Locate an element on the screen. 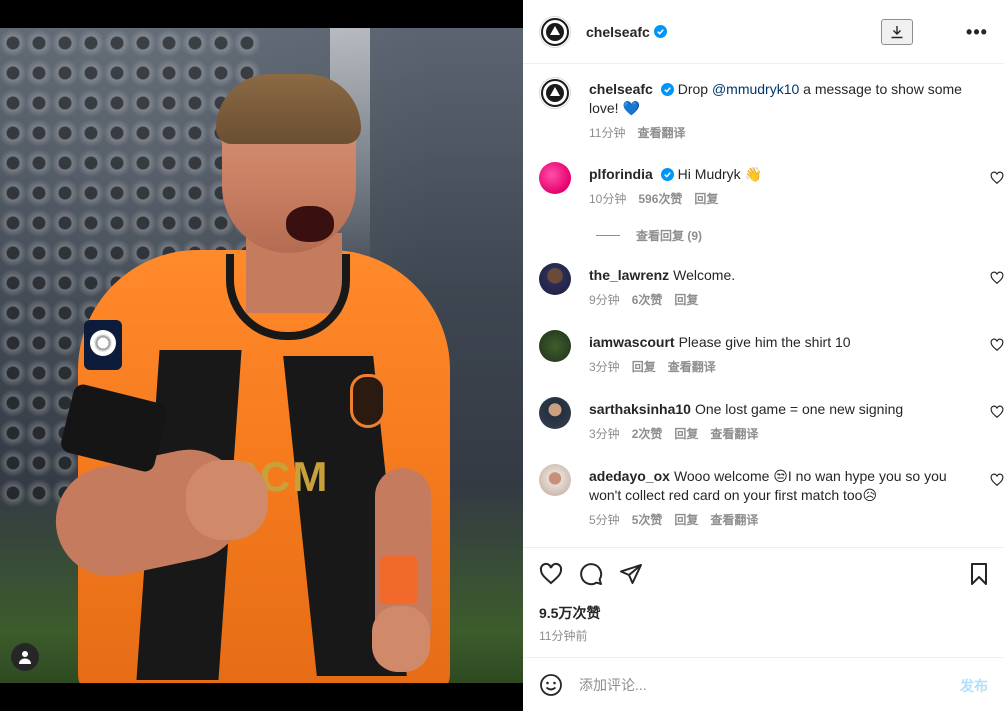 This screenshot has width=1004, height=711. download-button is located at coordinates (897, 32).